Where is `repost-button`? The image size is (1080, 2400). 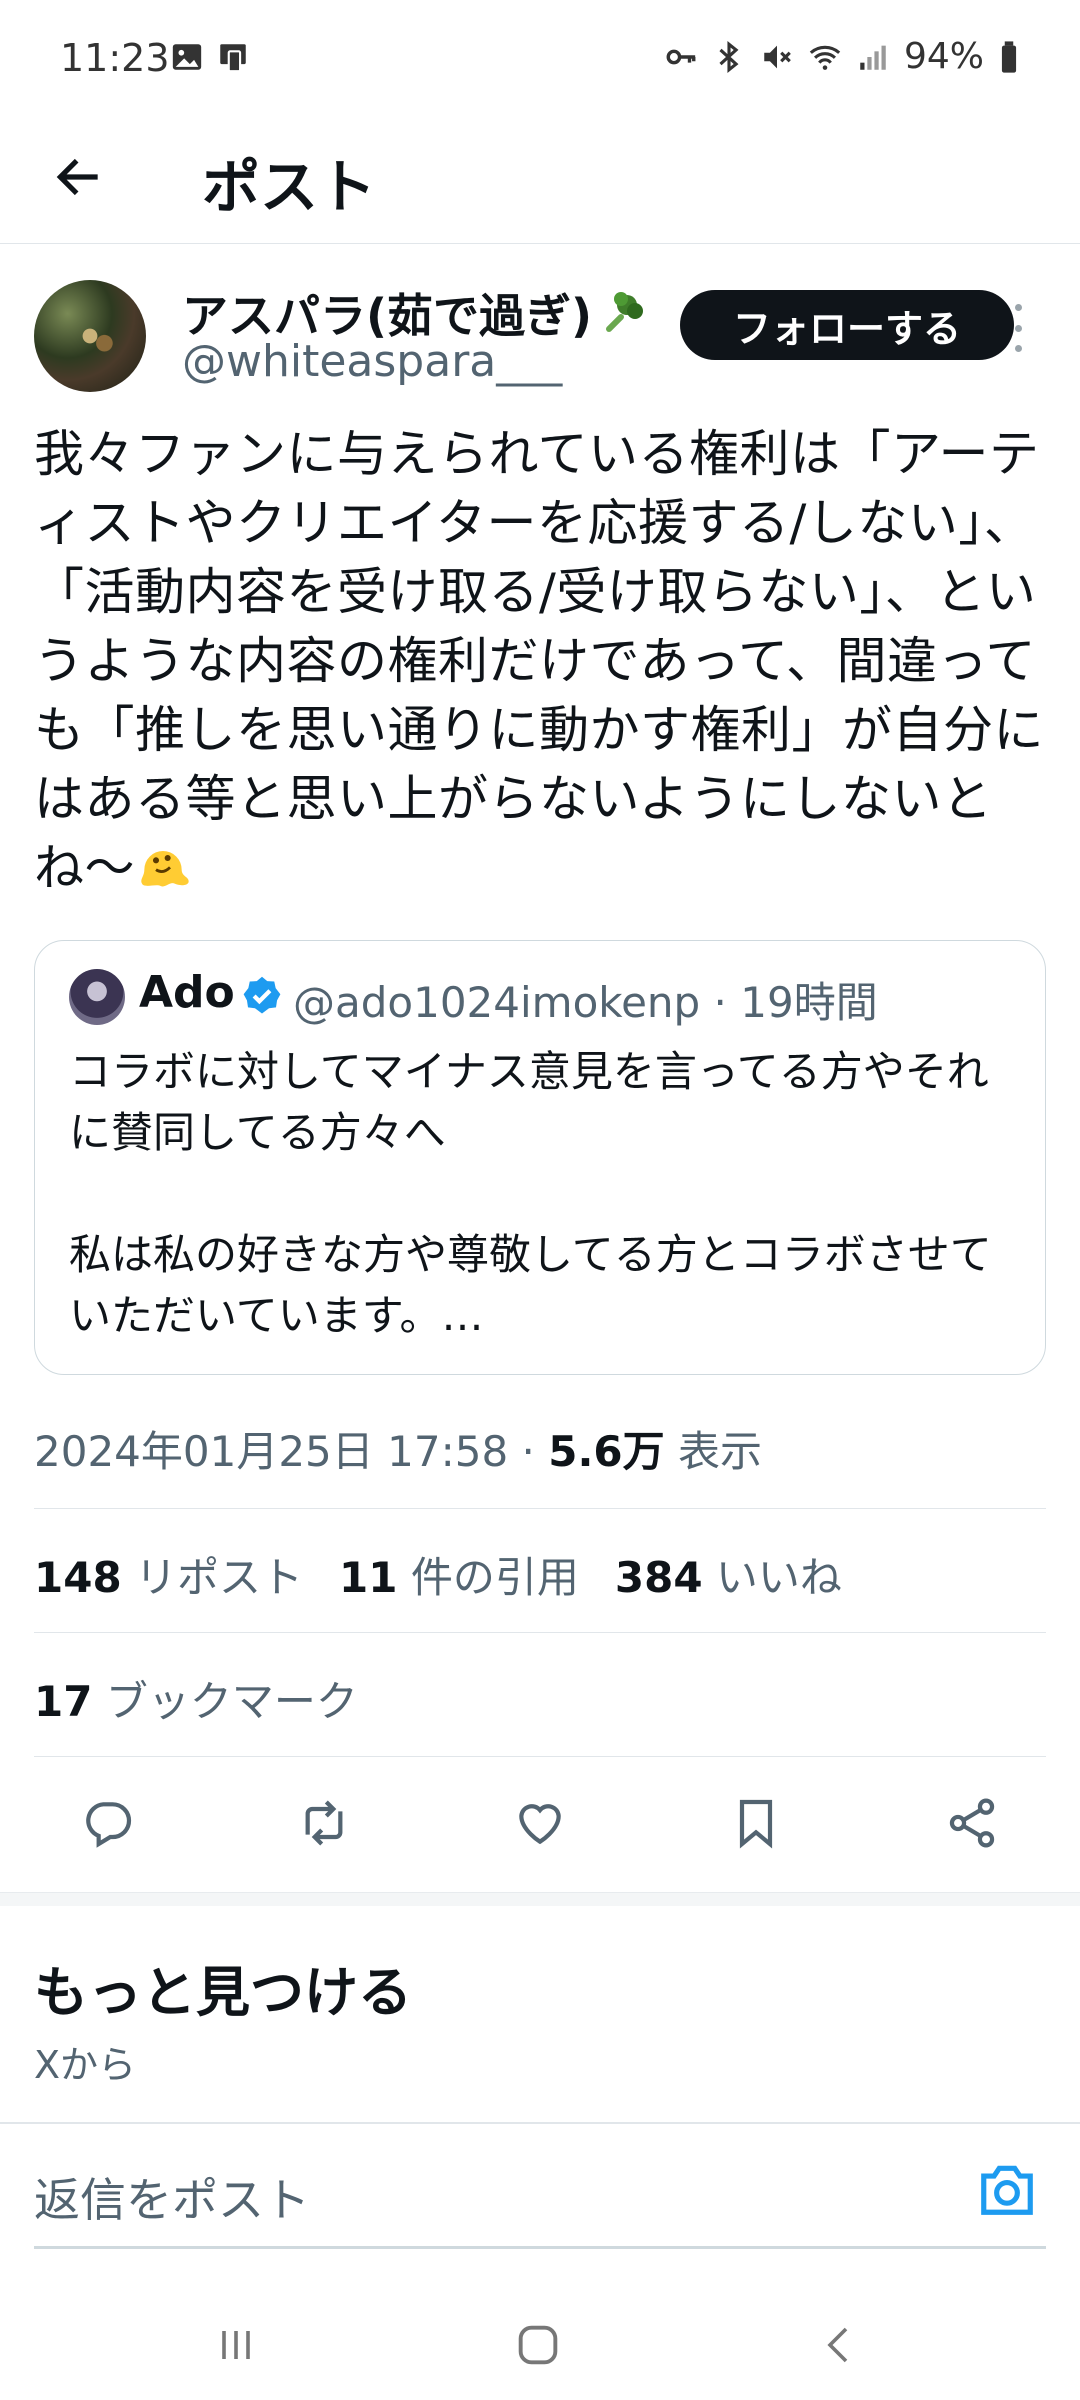
repost-button is located at coordinates (324, 1823).